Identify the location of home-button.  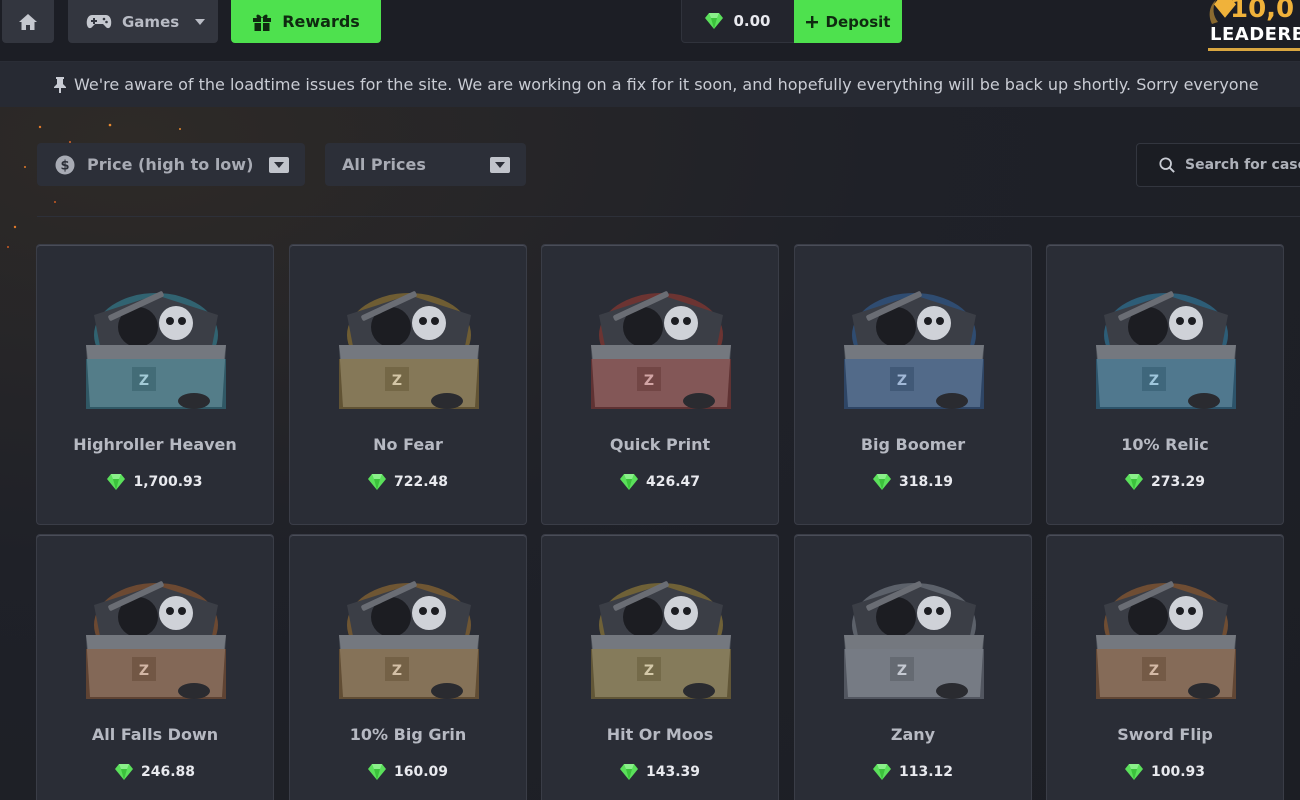
(28, 21).